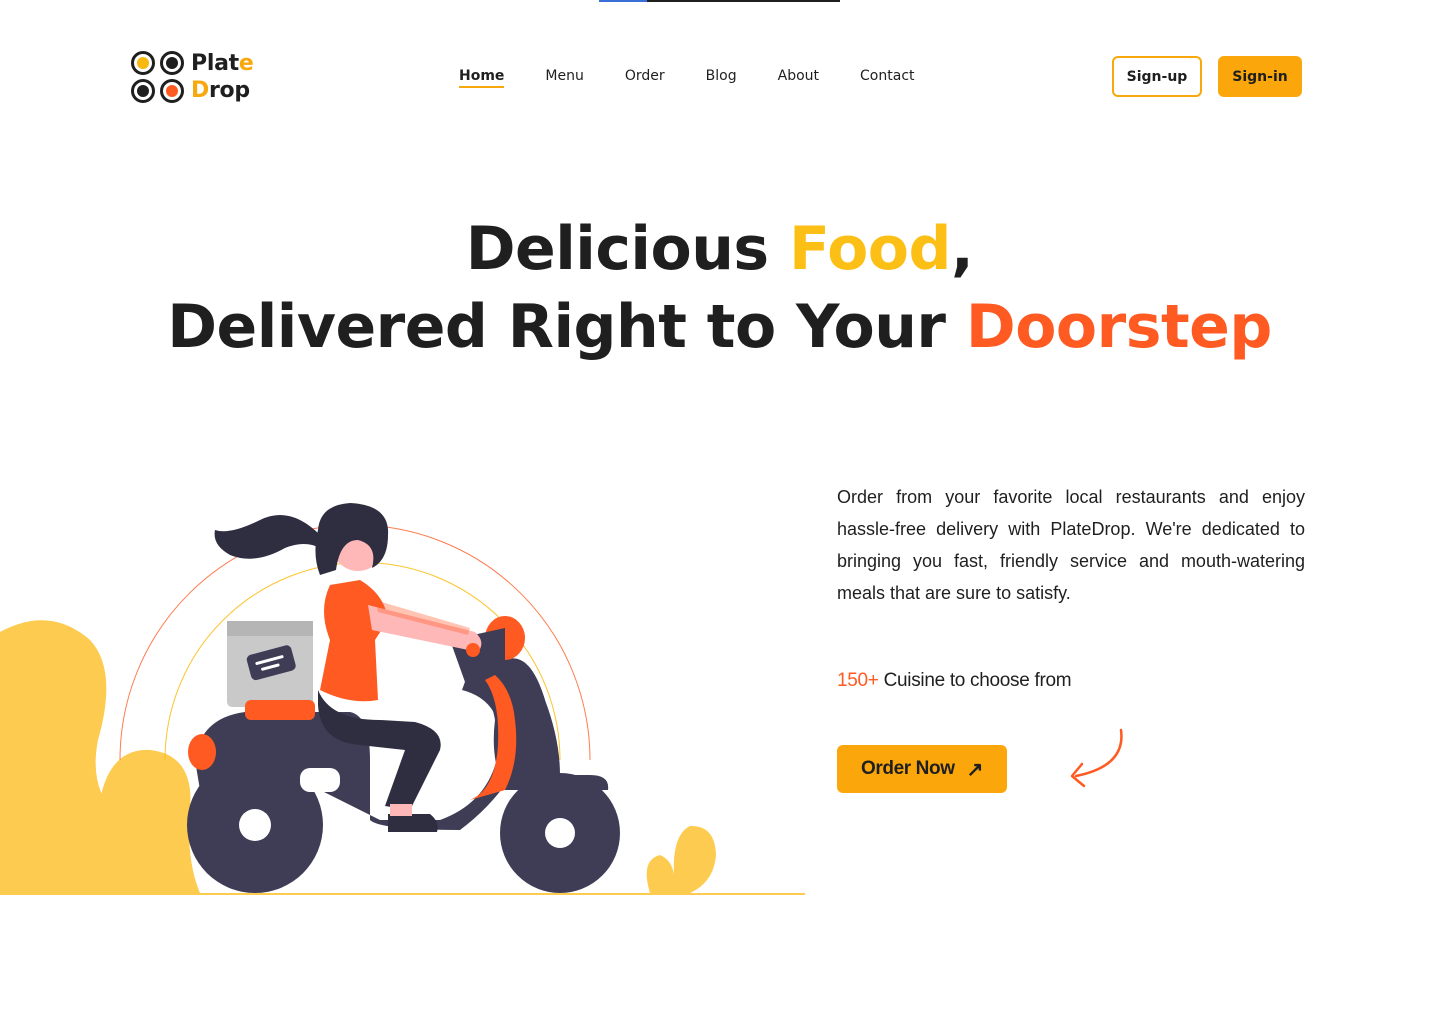 The width and height of the screenshot is (1439, 1021). Describe the element at coordinates (623, 1) in the screenshot. I see `top-scroll-progress` at that location.